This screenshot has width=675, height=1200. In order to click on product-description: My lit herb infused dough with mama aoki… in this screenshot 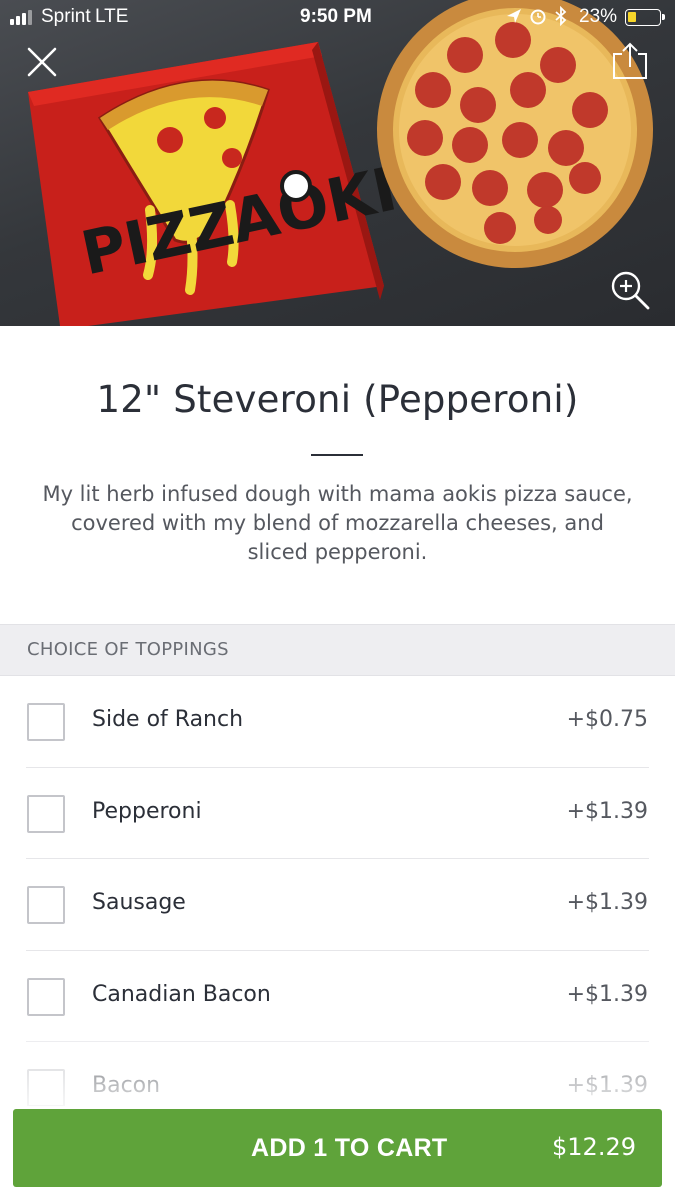, I will do `click(337, 523)`.